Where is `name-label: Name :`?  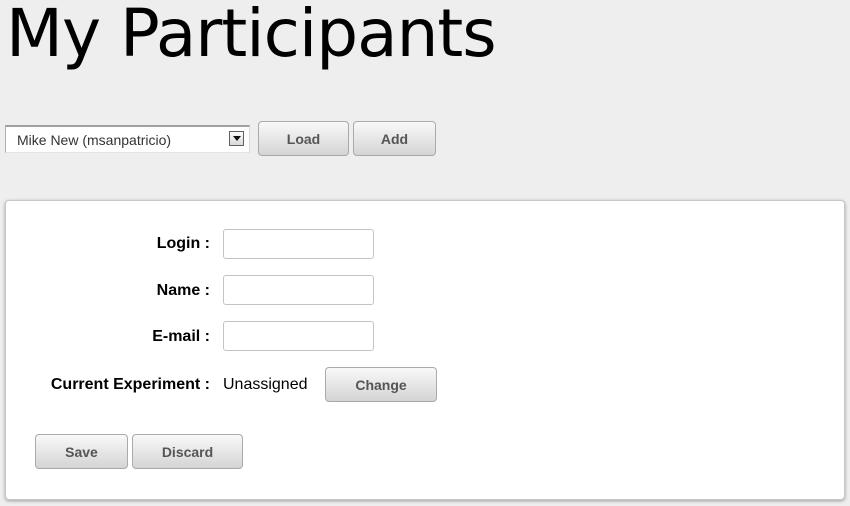
name-label: Name : is located at coordinates (183, 290).